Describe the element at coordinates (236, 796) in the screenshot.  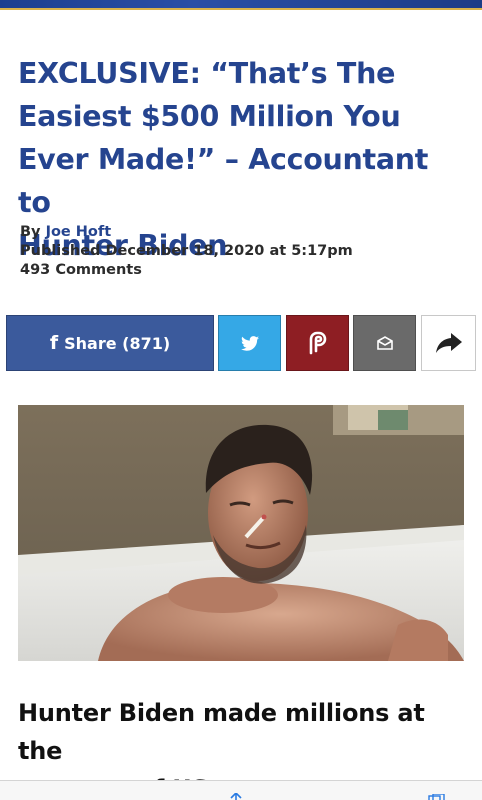
I see `share-up-icon` at that location.